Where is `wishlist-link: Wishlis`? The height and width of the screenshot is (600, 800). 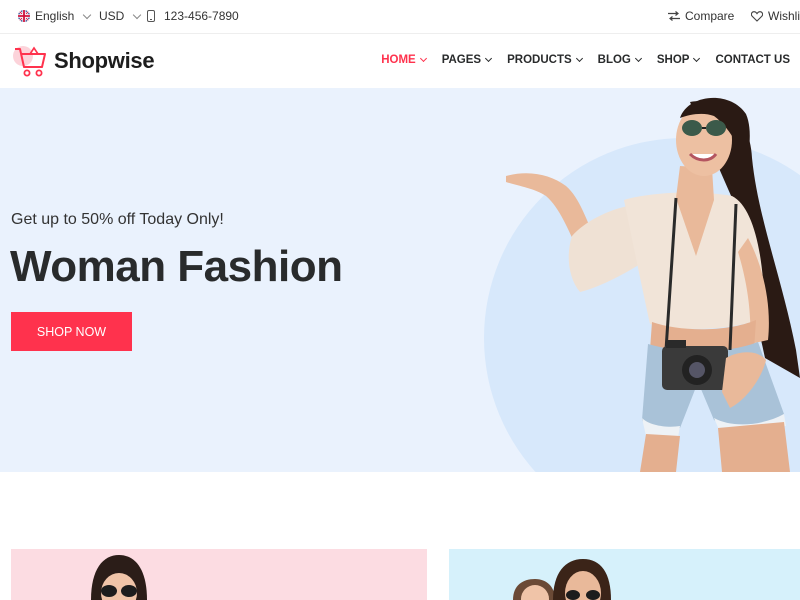 wishlist-link: Wishlis is located at coordinates (775, 16).